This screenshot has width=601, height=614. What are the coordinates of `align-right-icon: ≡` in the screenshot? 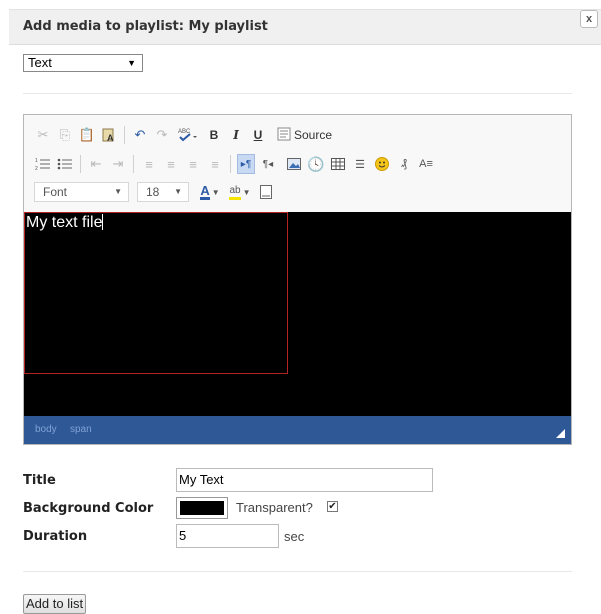 It's located at (193, 164).